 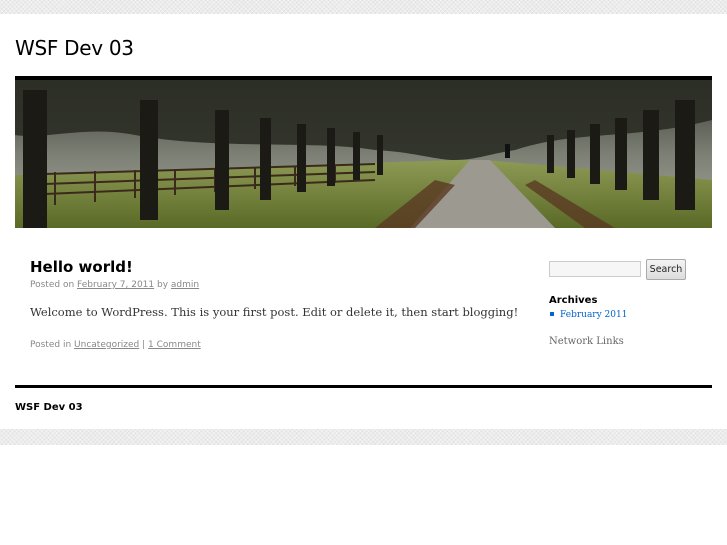 What do you see at coordinates (666, 269) in the screenshot?
I see `search-button: Search` at bounding box center [666, 269].